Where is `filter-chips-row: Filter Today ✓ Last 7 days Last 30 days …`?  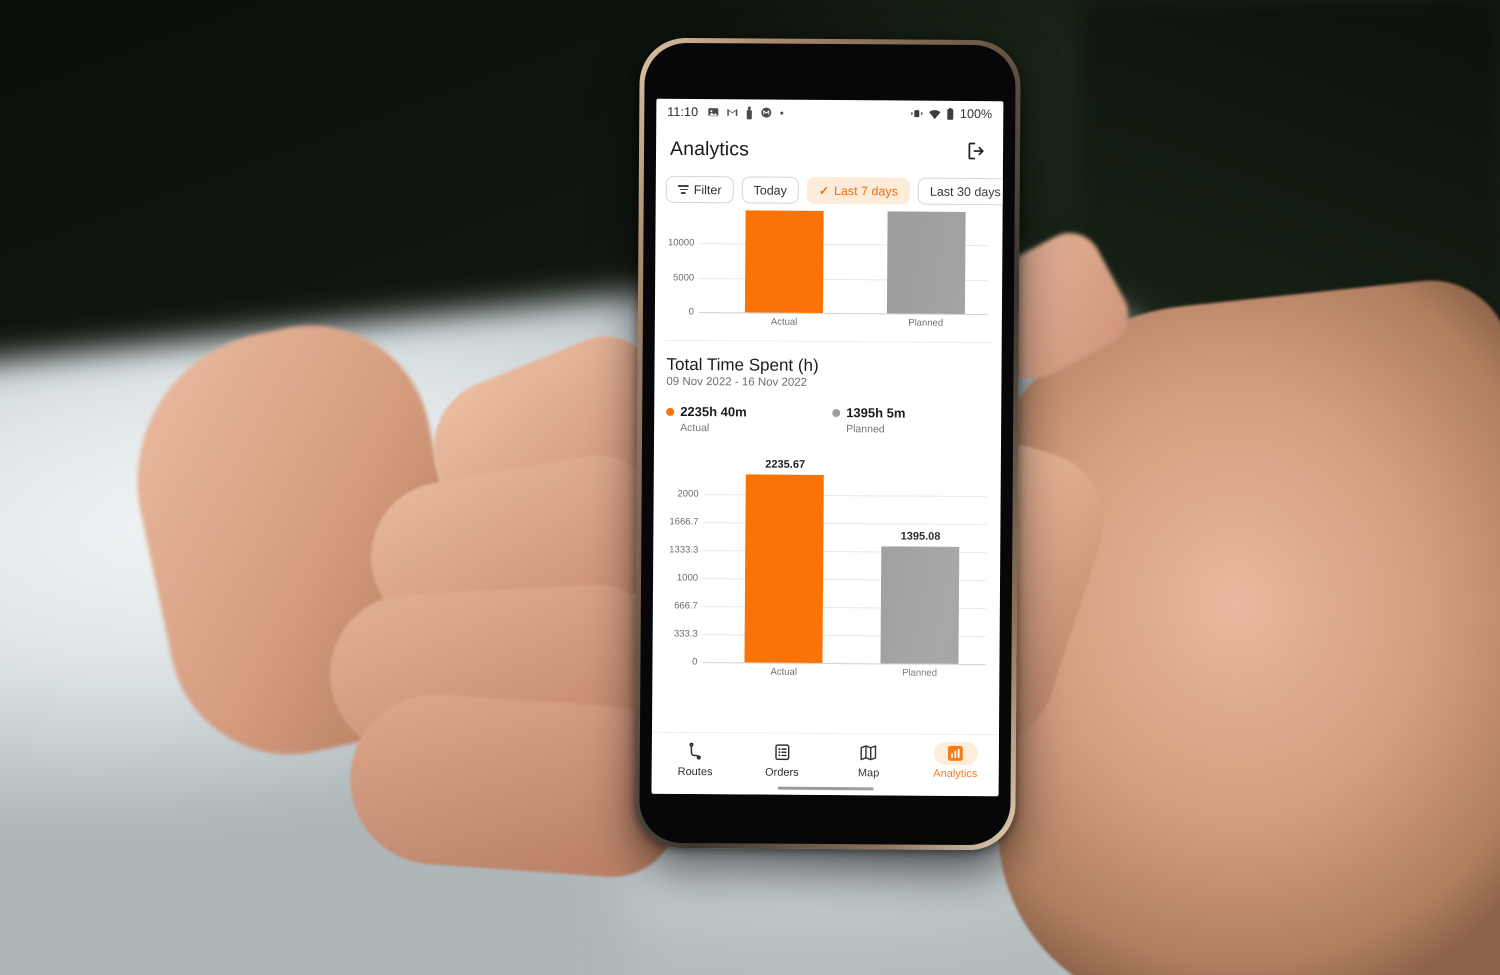
filter-chips-row: Filter Today ✓ Last 7 days Last 30 days … is located at coordinates (829, 192).